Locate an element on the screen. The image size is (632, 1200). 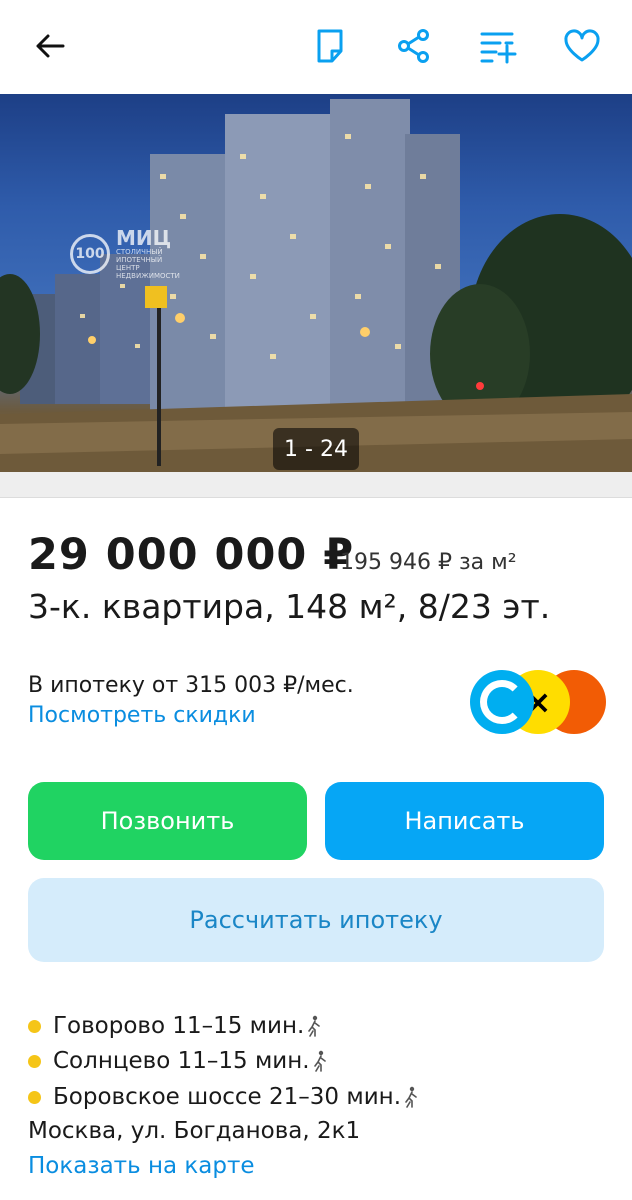
share-icon is located at coordinates (414, 46).